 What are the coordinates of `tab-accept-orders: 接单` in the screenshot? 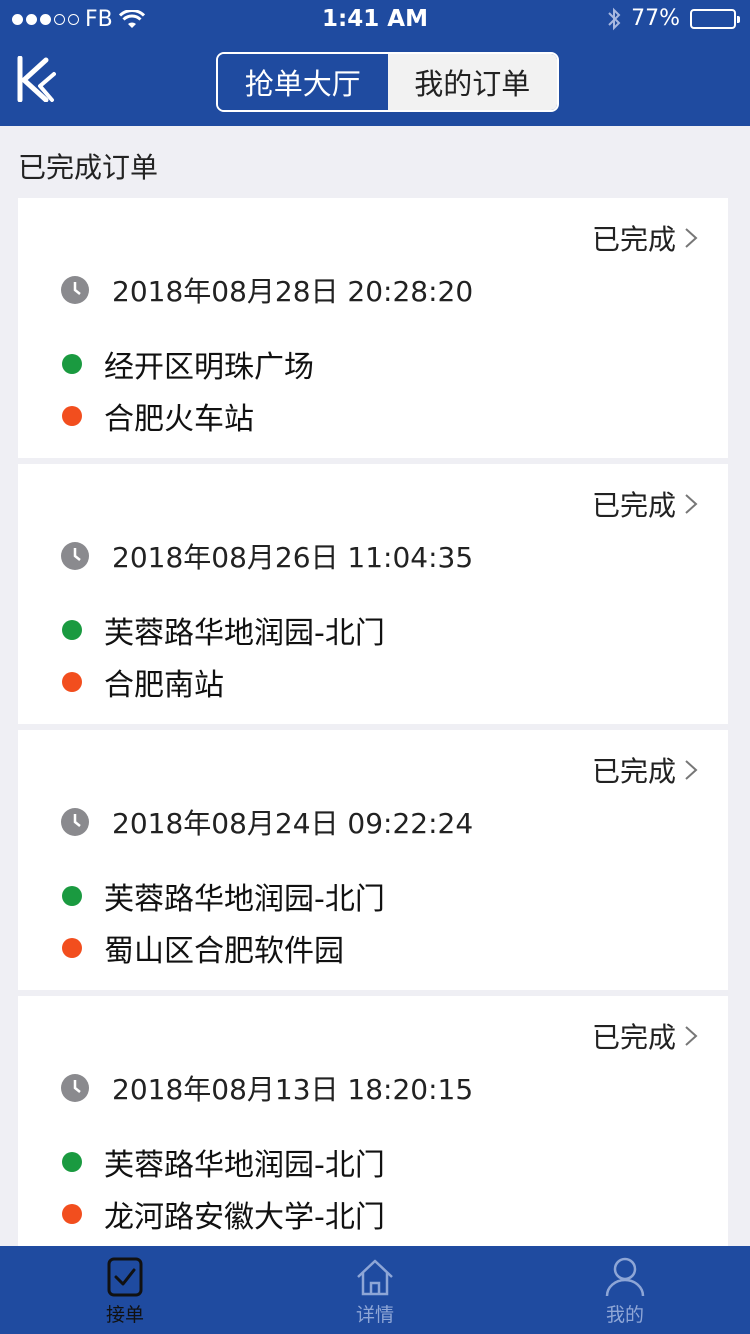 It's located at (125, 1290).